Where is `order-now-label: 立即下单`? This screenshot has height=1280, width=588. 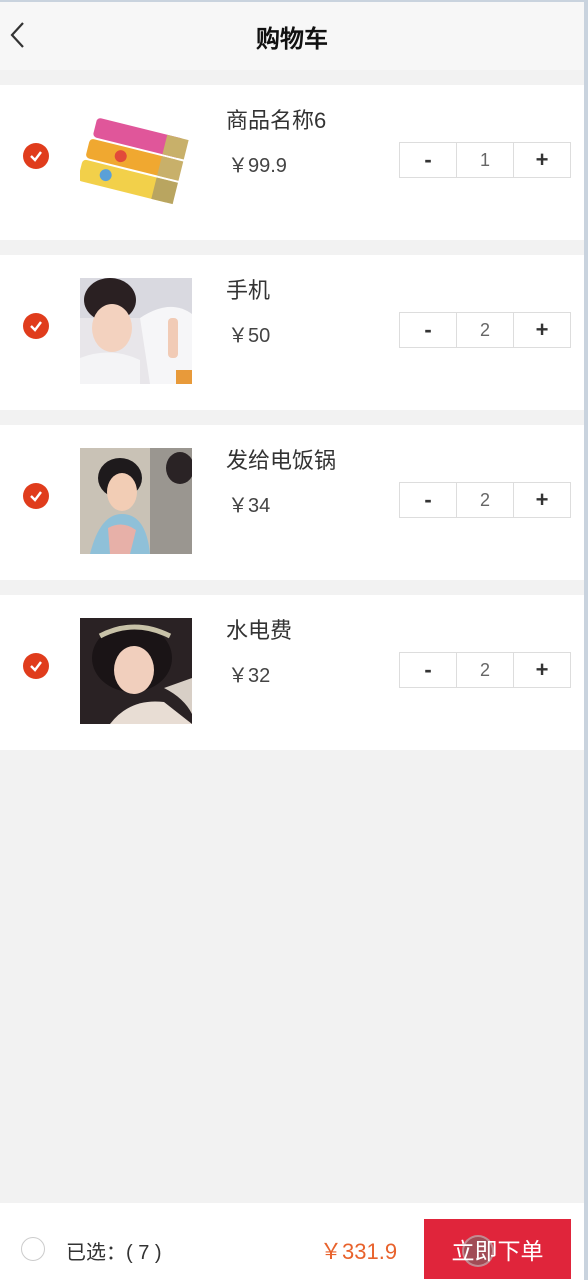 order-now-label: 立即下单 is located at coordinates (497, 1252).